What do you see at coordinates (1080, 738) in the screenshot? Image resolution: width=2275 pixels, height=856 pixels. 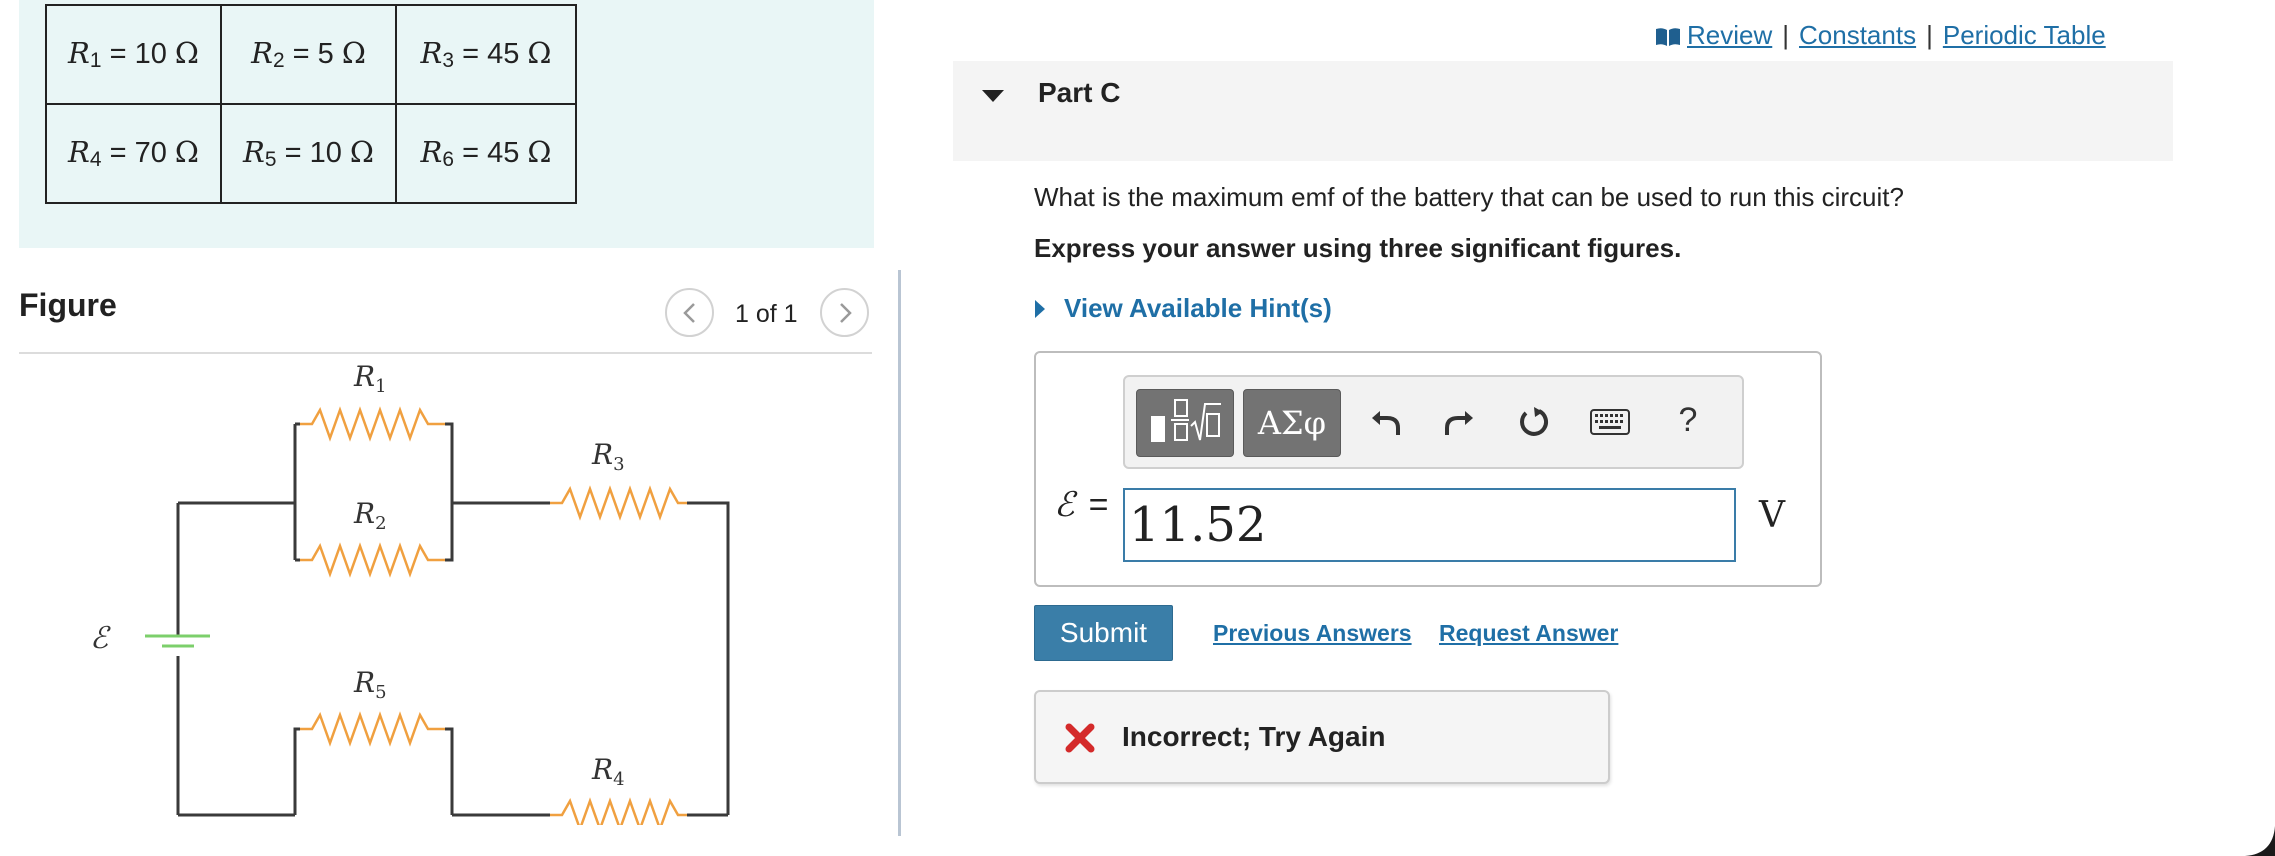 I see `x-mark-icon` at bounding box center [1080, 738].